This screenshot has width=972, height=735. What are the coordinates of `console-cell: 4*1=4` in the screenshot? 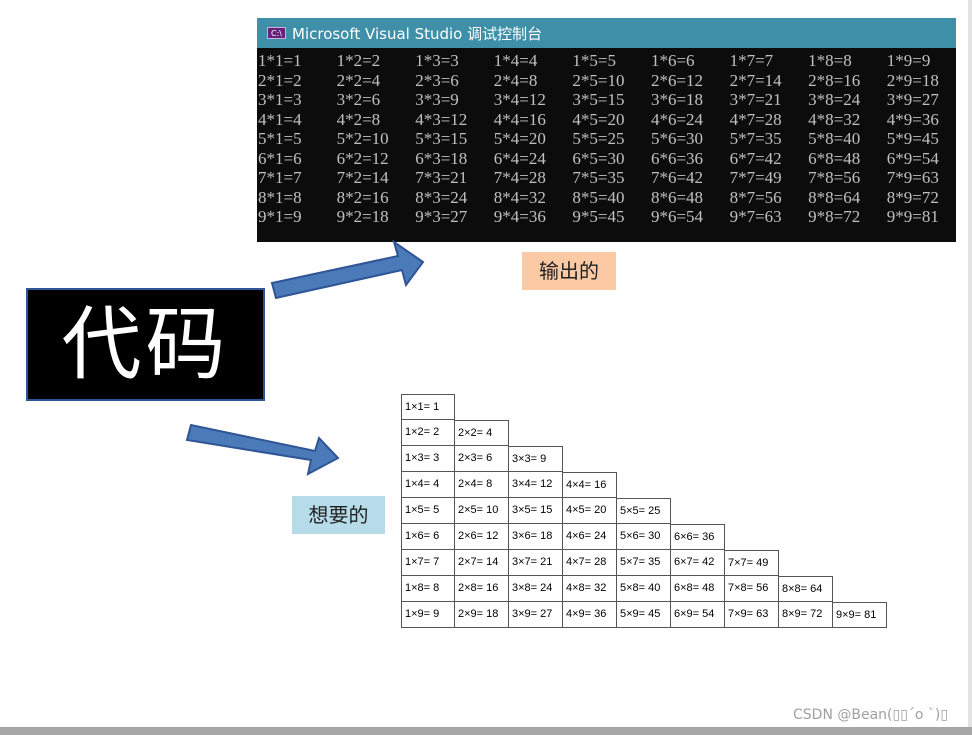 It's located at (280, 119).